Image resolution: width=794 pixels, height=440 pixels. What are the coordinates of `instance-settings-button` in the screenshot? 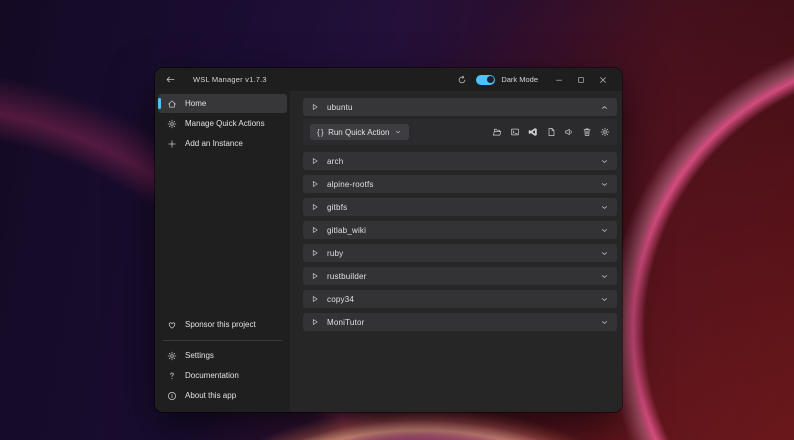 It's located at (605, 132).